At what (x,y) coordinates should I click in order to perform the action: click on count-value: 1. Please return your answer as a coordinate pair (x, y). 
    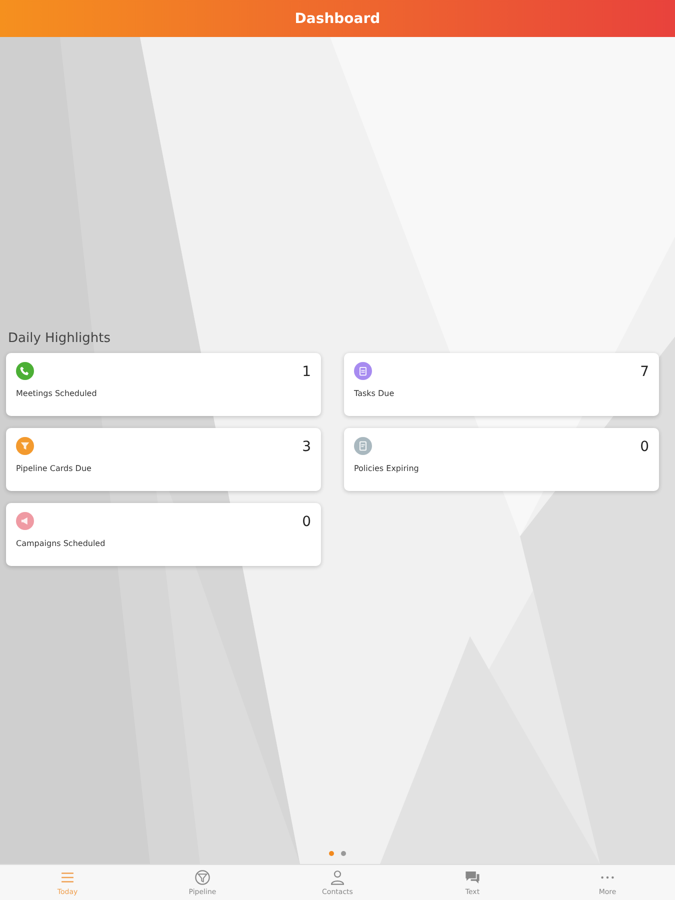
    Looking at the image, I should click on (306, 372).